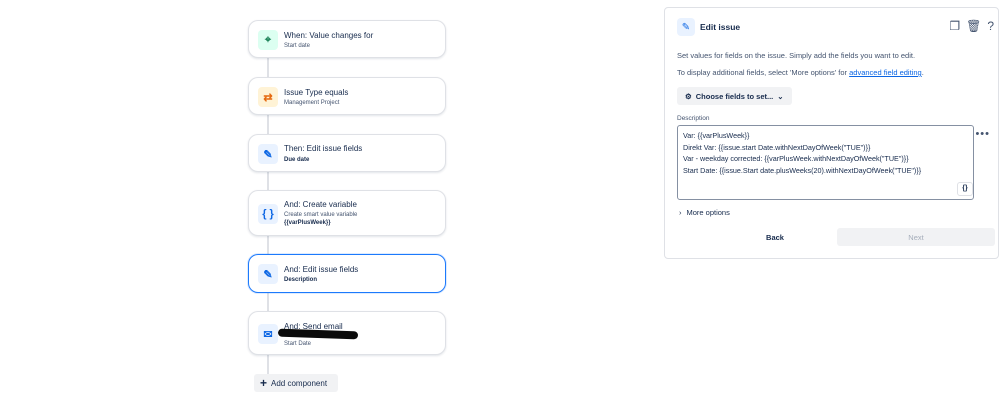 Image resolution: width=999 pixels, height=400 pixels. What do you see at coordinates (268, 40) in the screenshot?
I see `clock-icon: ⌖` at bounding box center [268, 40].